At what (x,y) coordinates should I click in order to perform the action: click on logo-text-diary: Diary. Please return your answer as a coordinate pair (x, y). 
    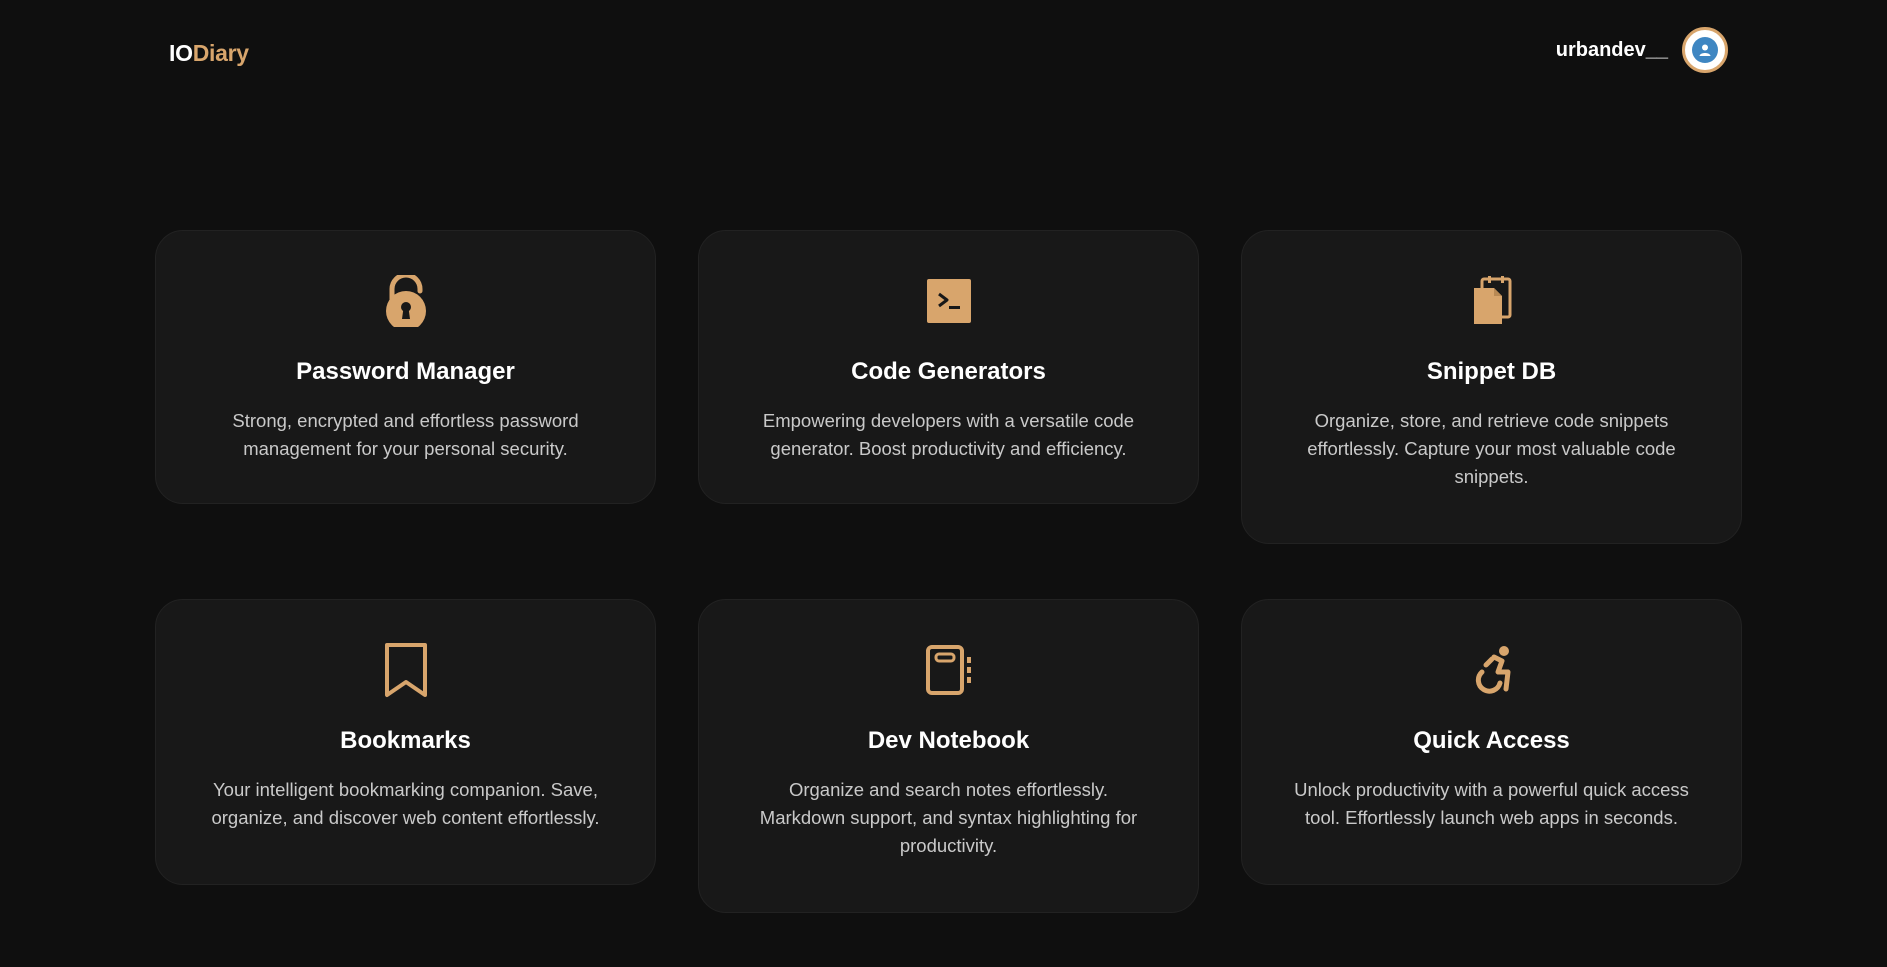
    Looking at the image, I should click on (220, 53).